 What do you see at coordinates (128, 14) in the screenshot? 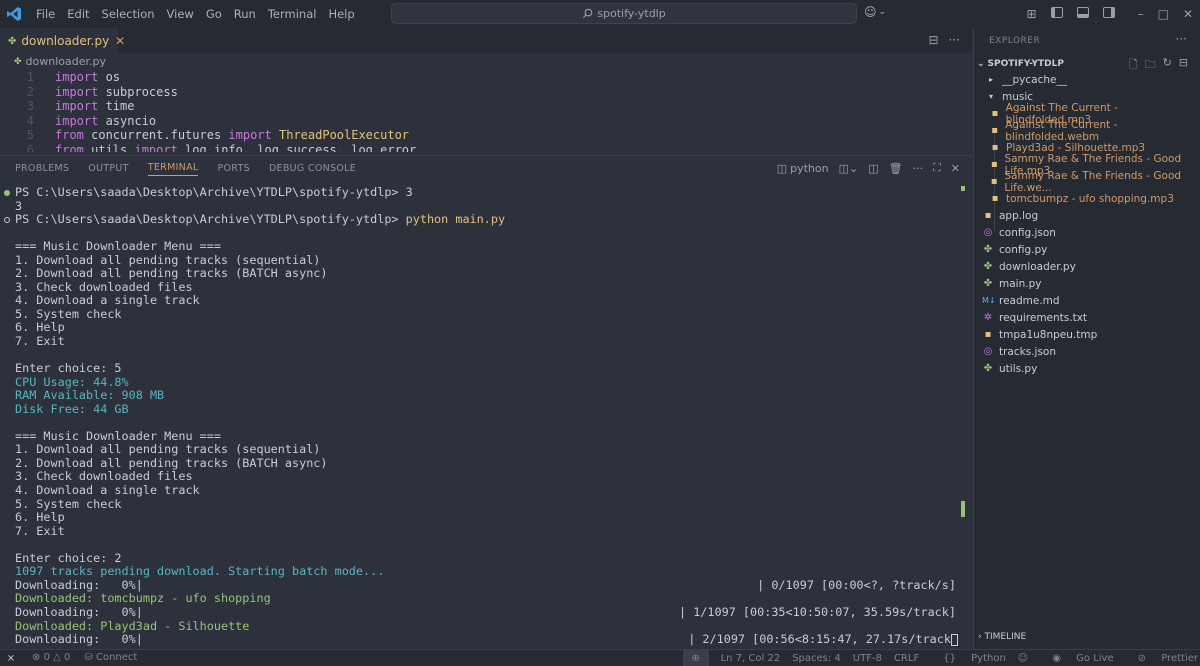
I see `menu-selection: Selection` at bounding box center [128, 14].